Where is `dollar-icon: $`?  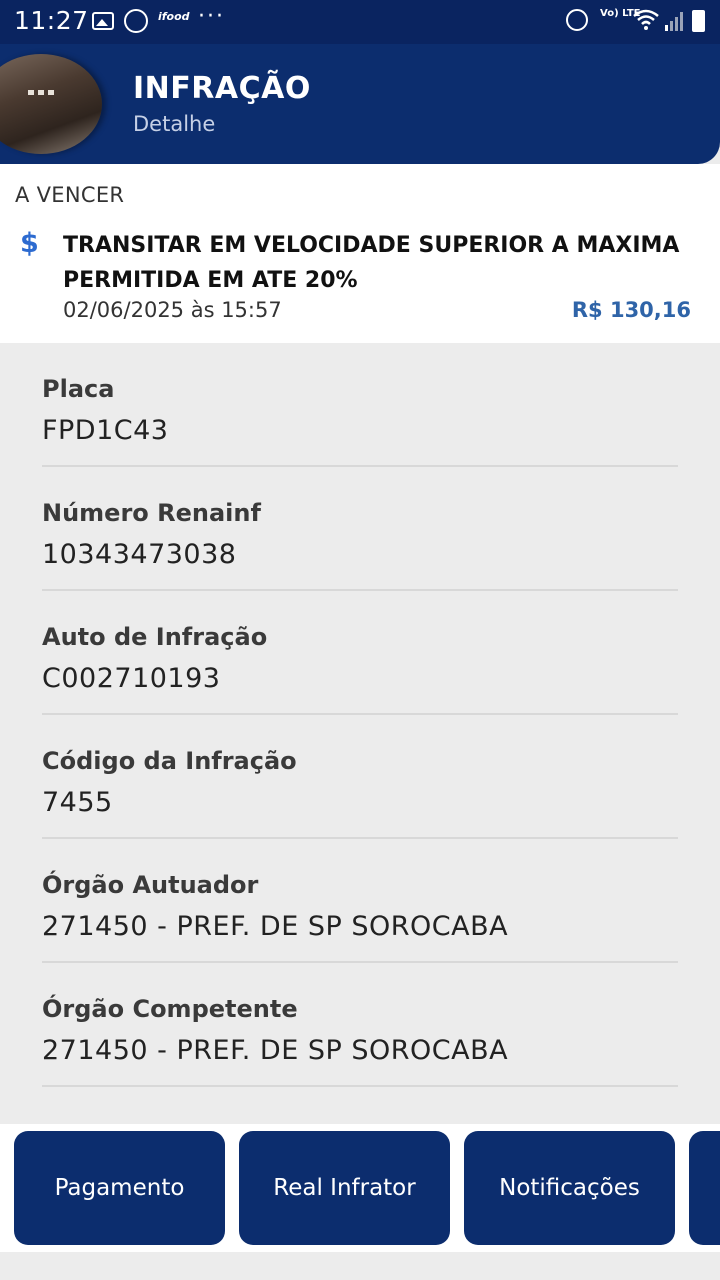 dollar-icon: $ is located at coordinates (29, 243).